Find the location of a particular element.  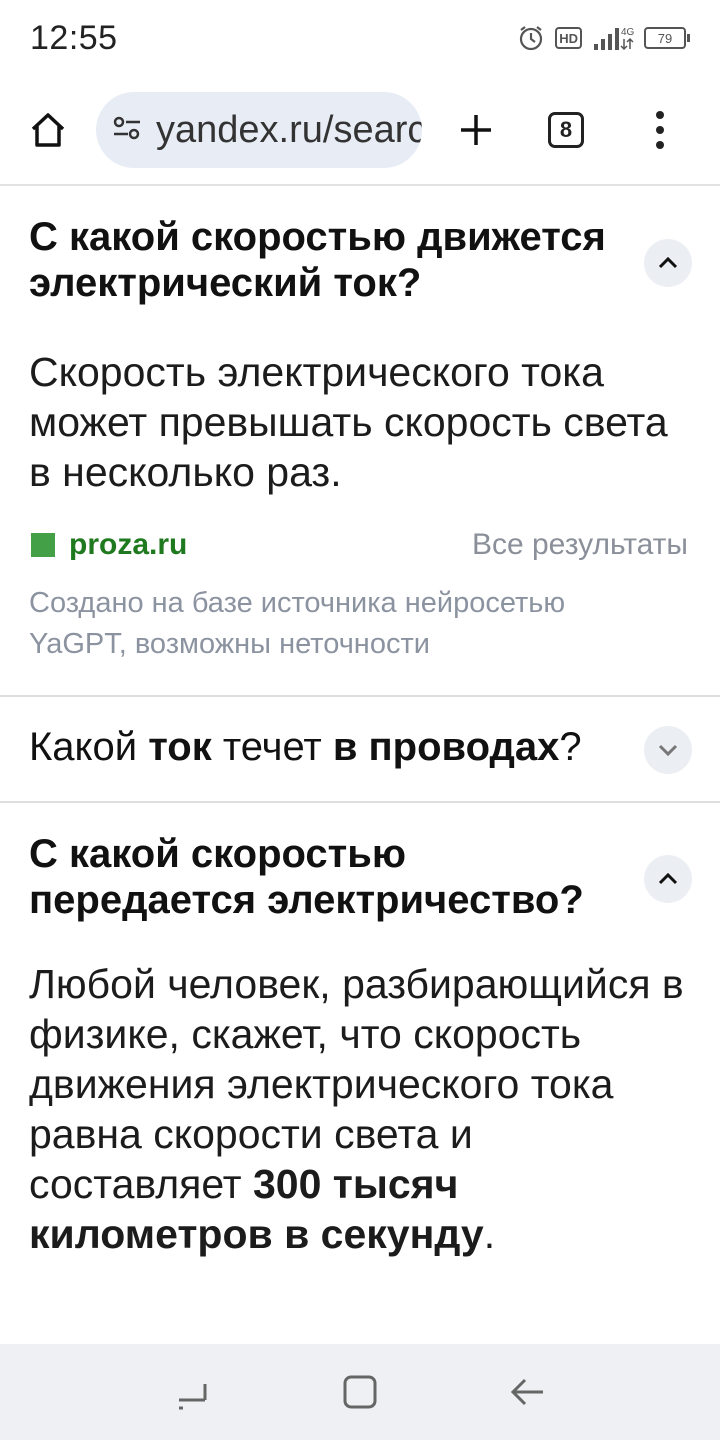

url-text: yandex.ru/search is located at coordinates (289, 129).